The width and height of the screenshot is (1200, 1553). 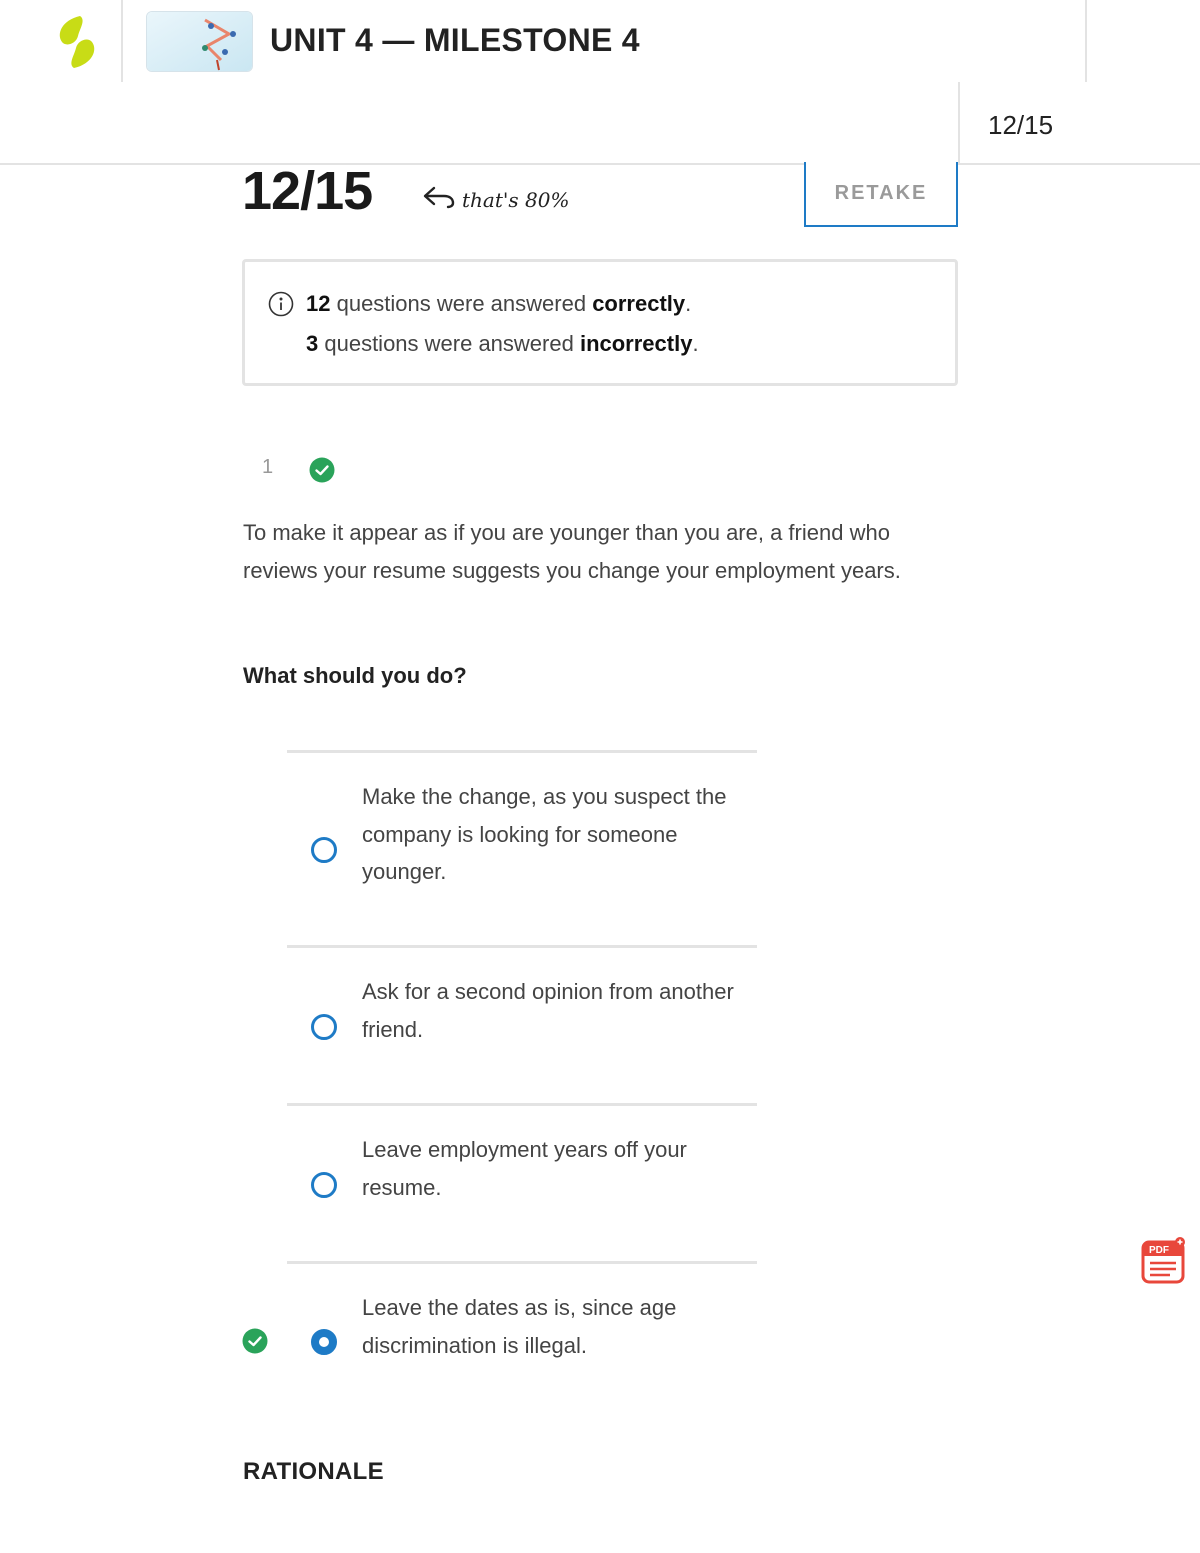 What do you see at coordinates (959, 123) in the screenshot?
I see `score-bar-divider` at bounding box center [959, 123].